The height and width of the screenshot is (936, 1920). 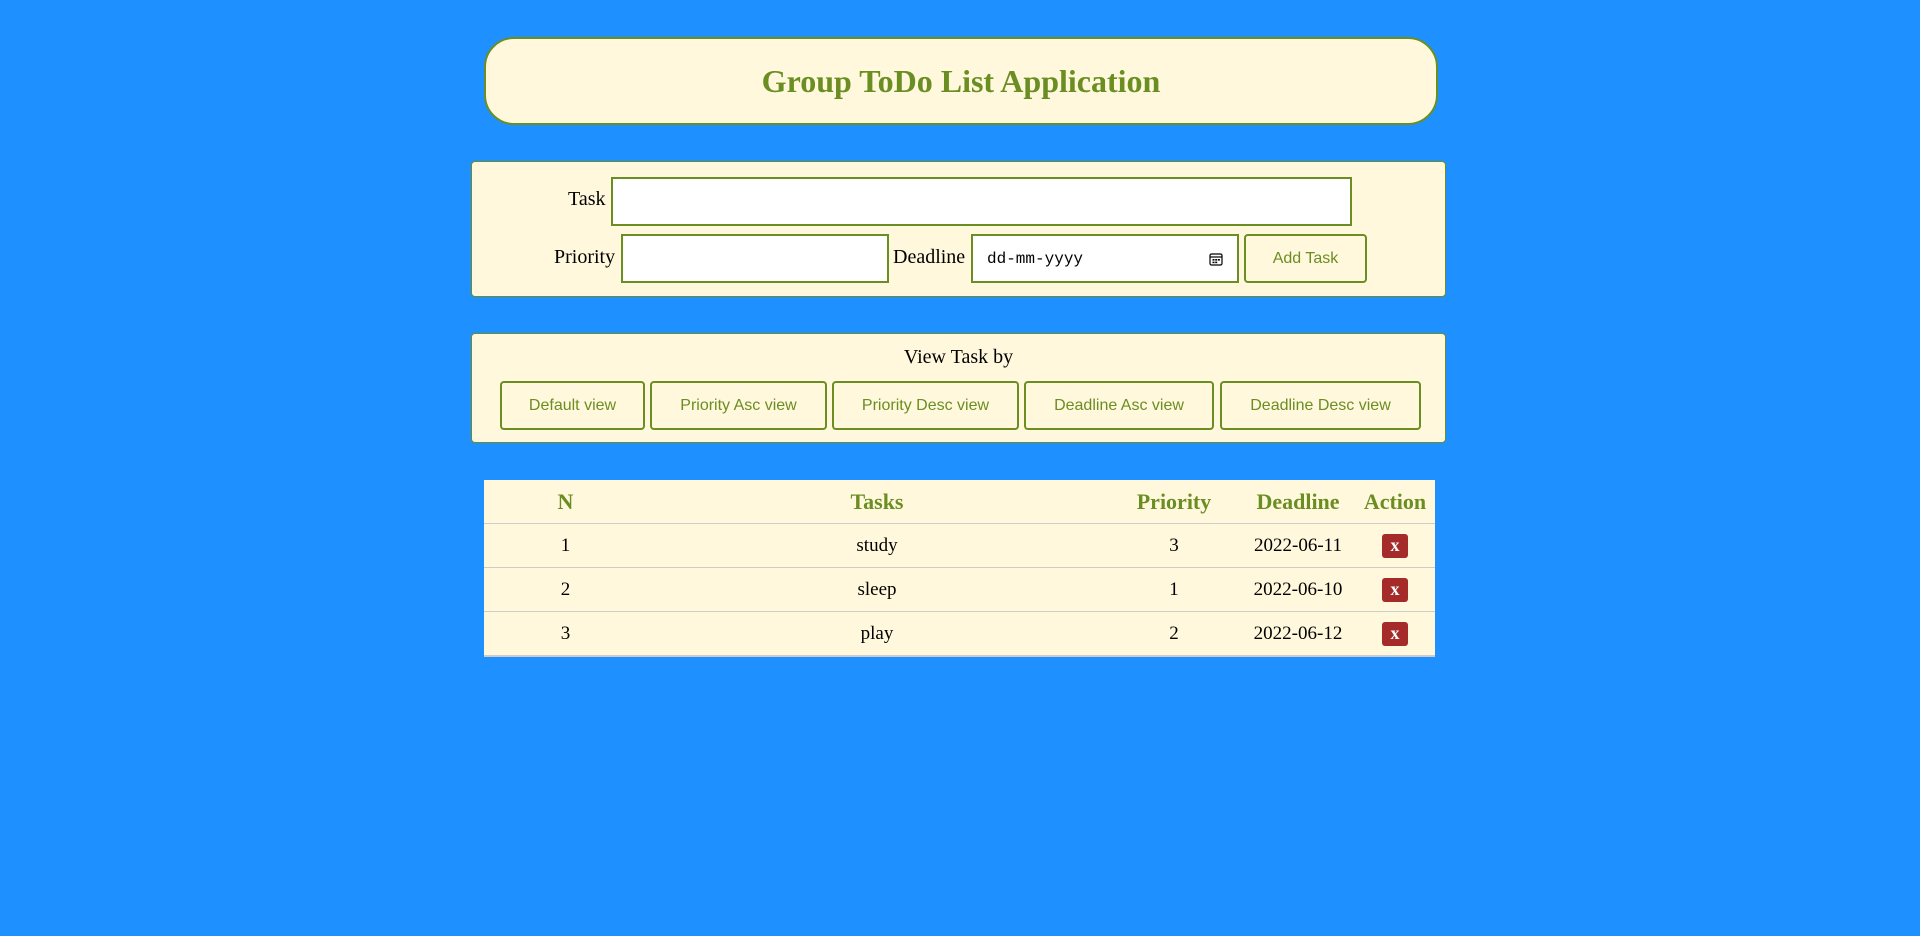 I want to click on table-row: 1 study 3 2022-06-11 x, so click(x=959, y=545).